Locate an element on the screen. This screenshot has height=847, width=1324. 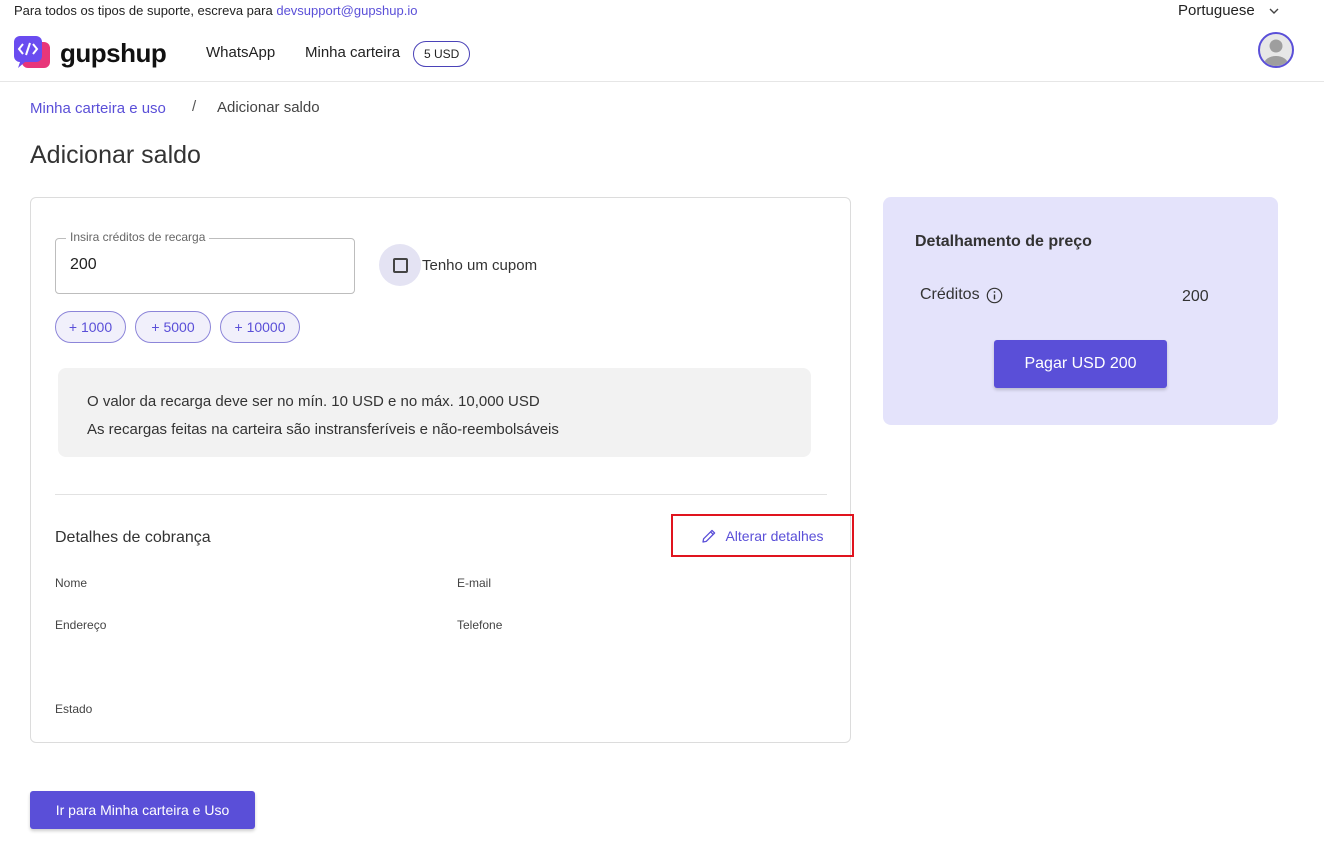
edit-details-button: Alterar detalhes is located at coordinates (762, 535).